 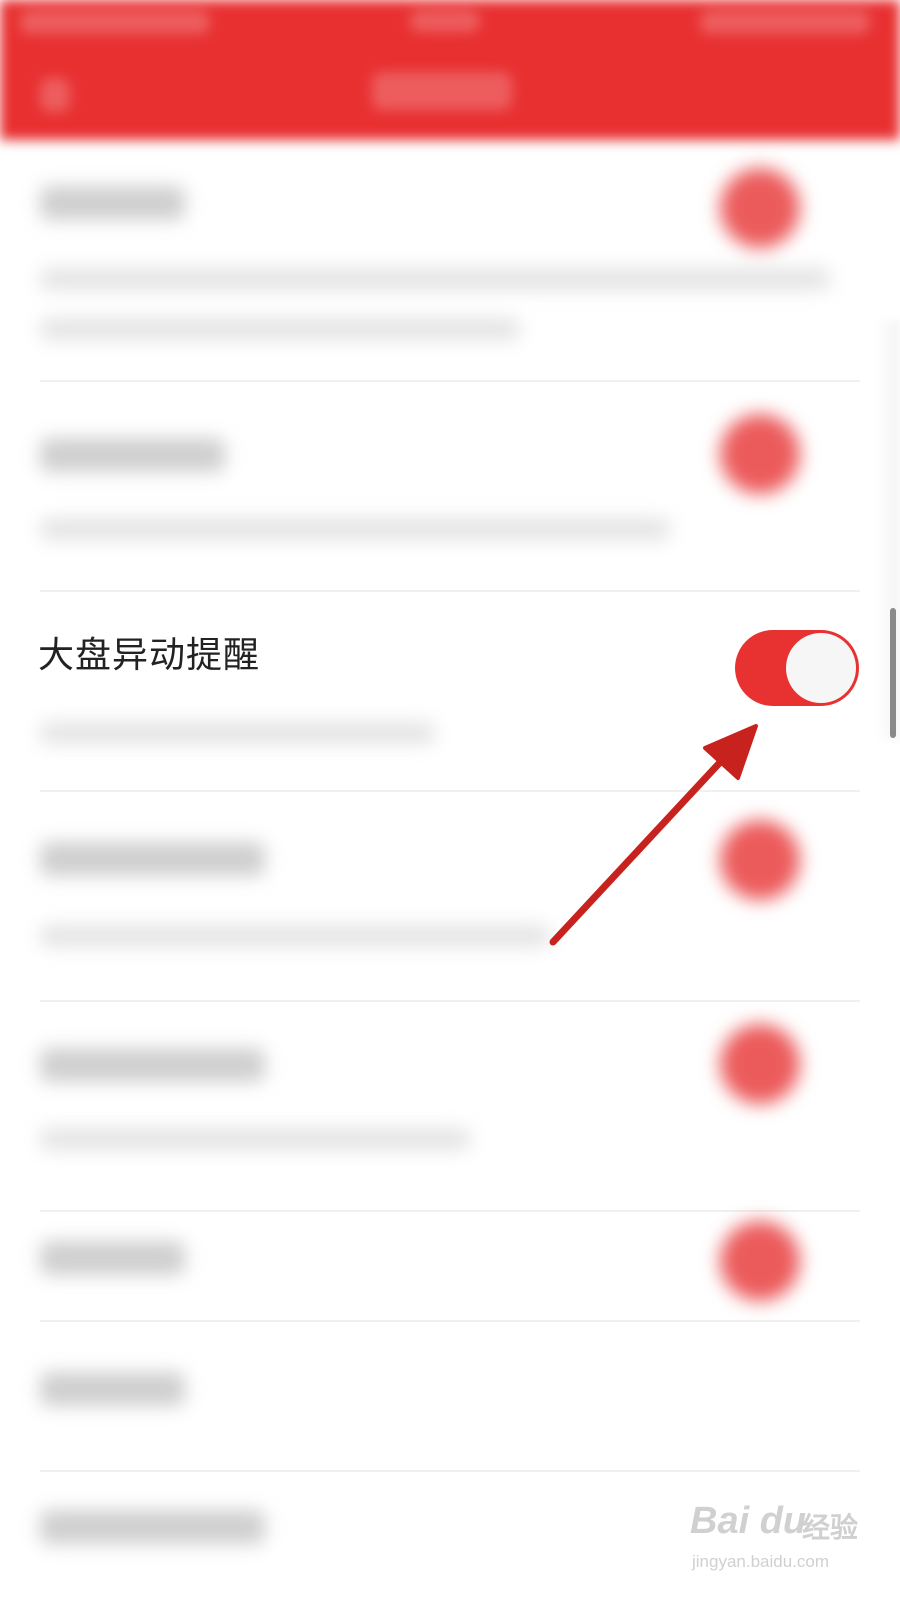 I want to click on watermark-url: jingyan.baidu.com, so click(x=761, y=1561).